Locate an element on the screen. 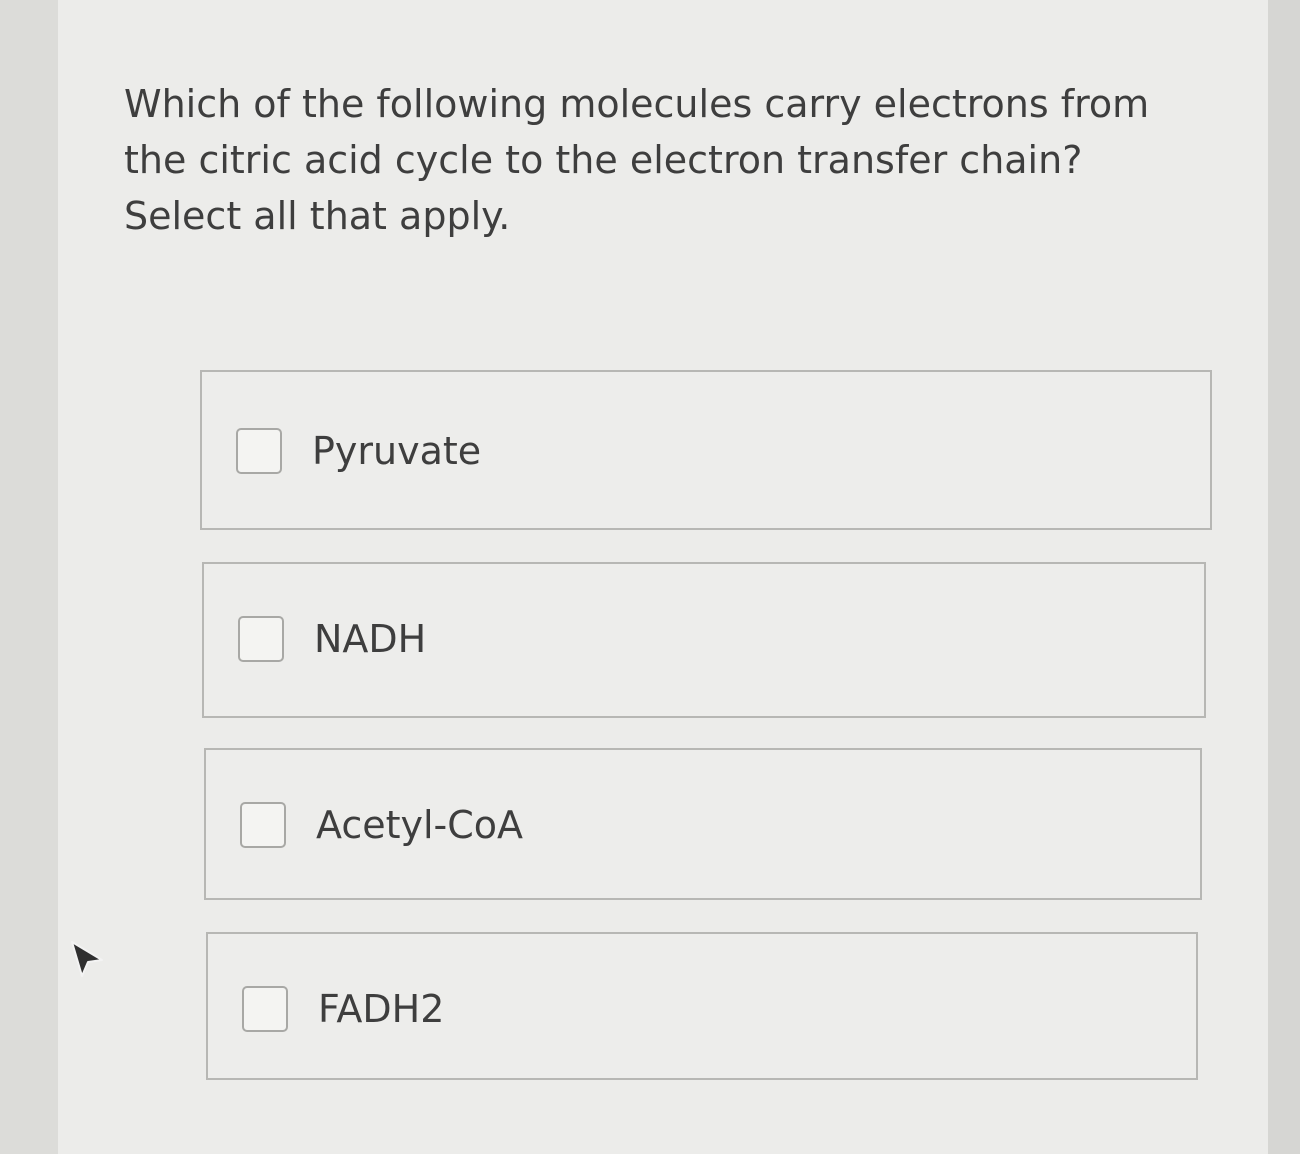 This screenshot has width=1300, height=1154. option-label: FADH2 is located at coordinates (381, 1009).